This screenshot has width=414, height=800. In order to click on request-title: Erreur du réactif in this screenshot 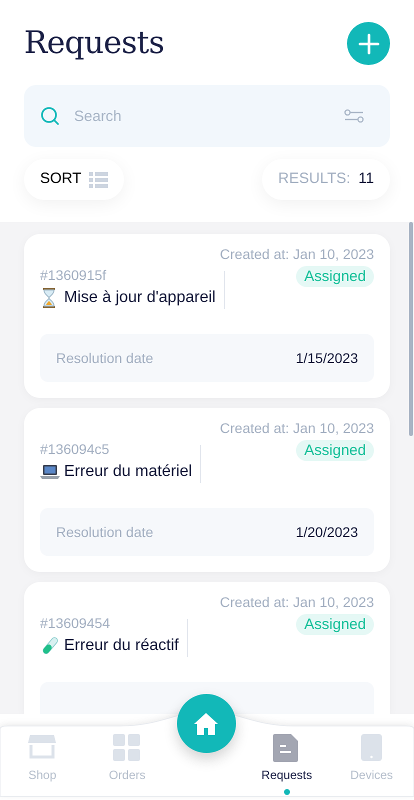, I will do `click(121, 646)`.